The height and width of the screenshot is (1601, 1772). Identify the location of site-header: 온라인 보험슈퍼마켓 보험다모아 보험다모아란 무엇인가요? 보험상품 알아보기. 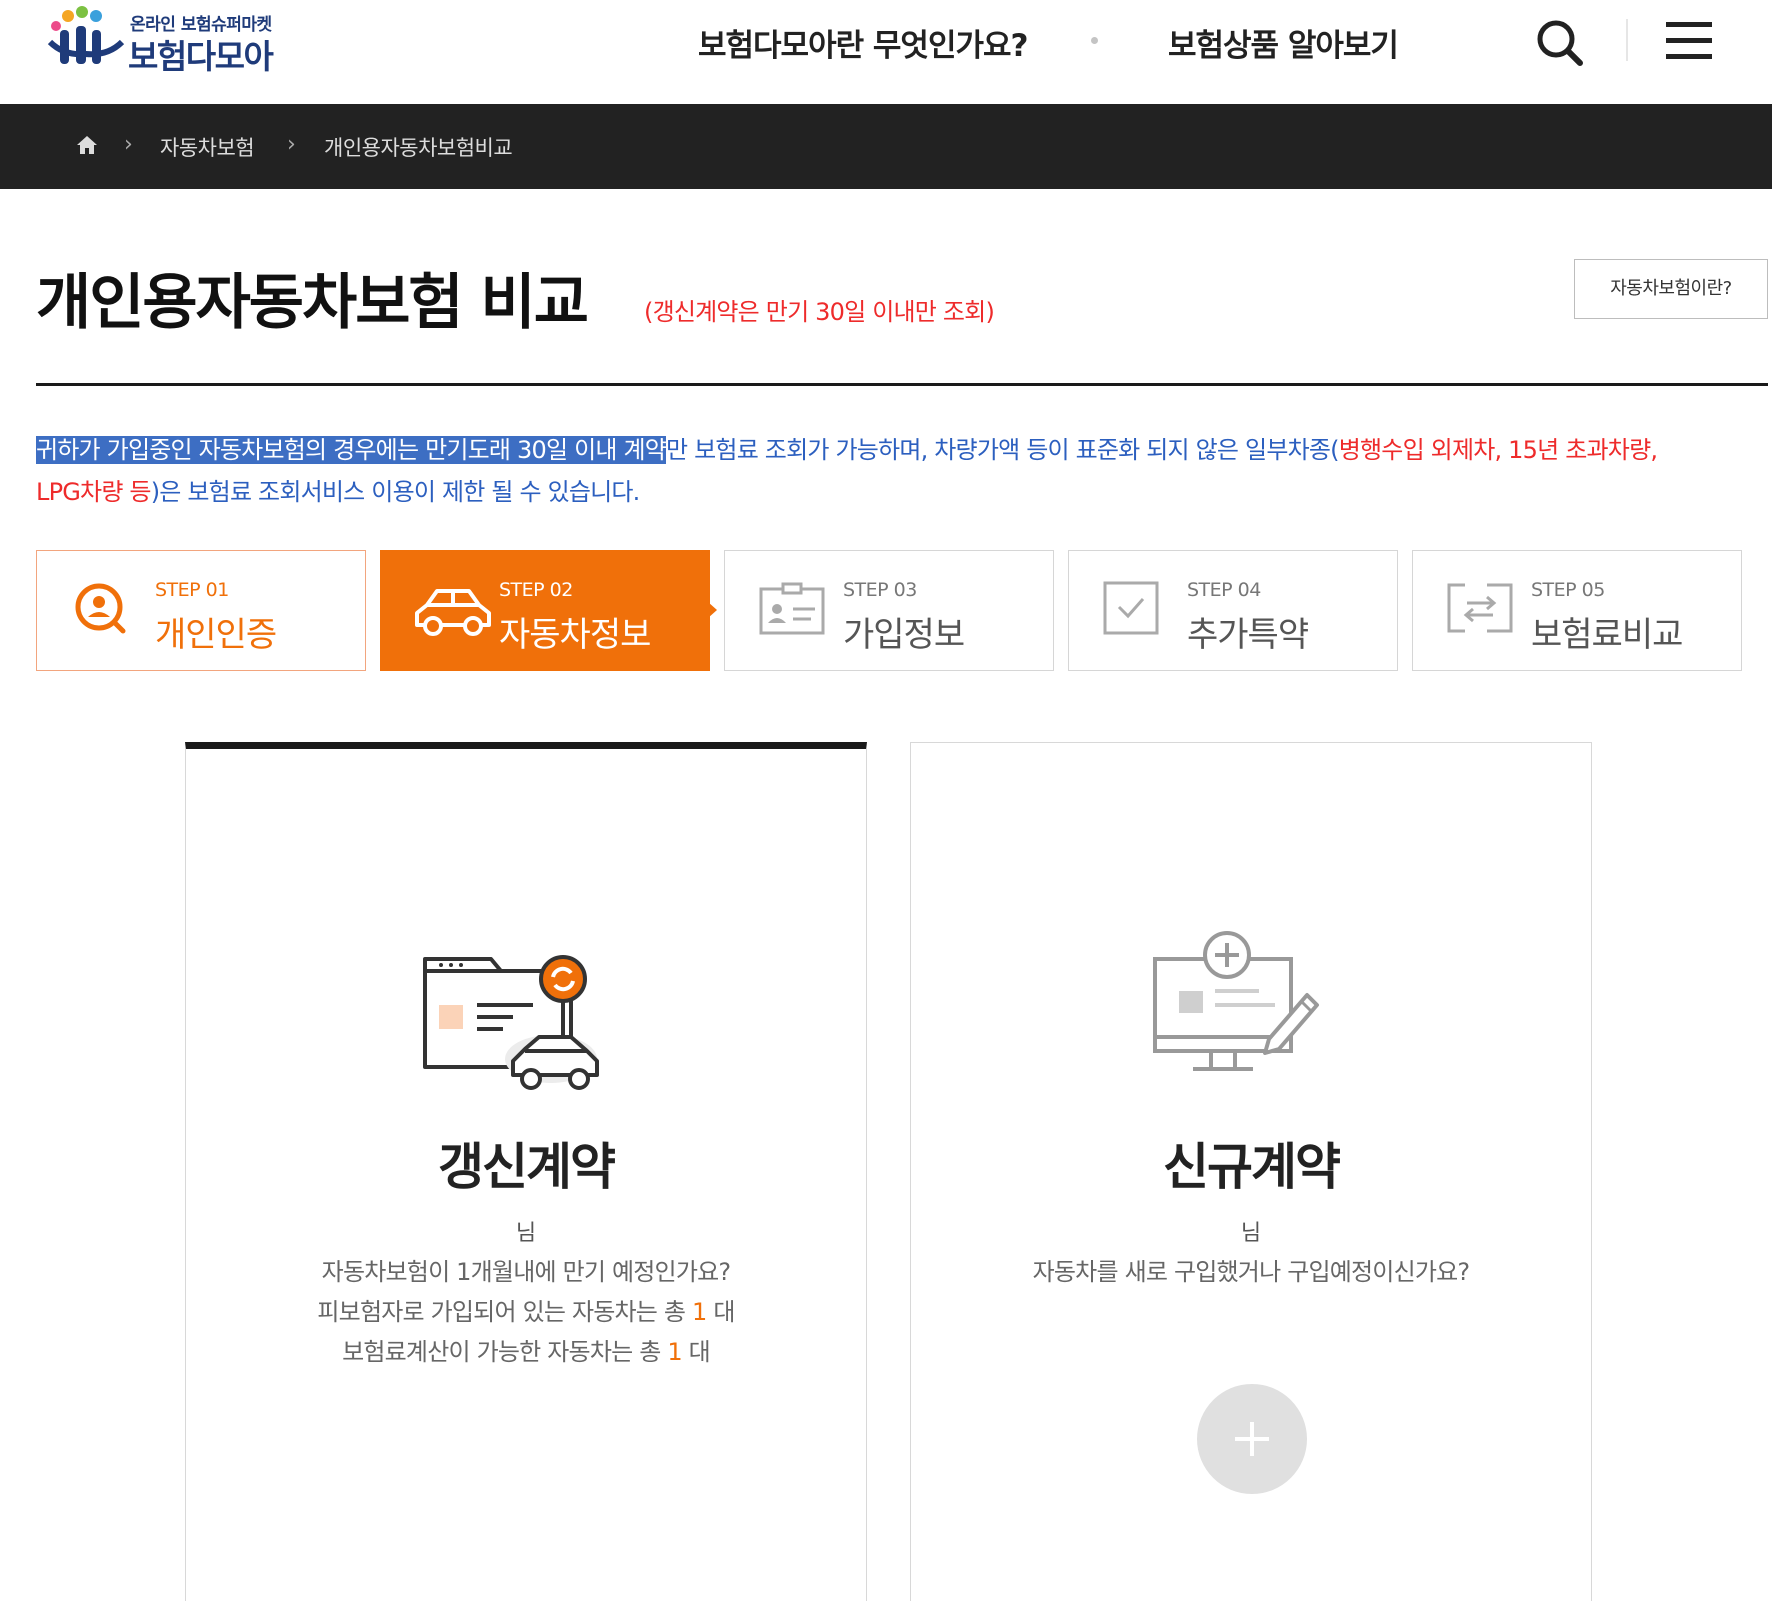
(886, 52).